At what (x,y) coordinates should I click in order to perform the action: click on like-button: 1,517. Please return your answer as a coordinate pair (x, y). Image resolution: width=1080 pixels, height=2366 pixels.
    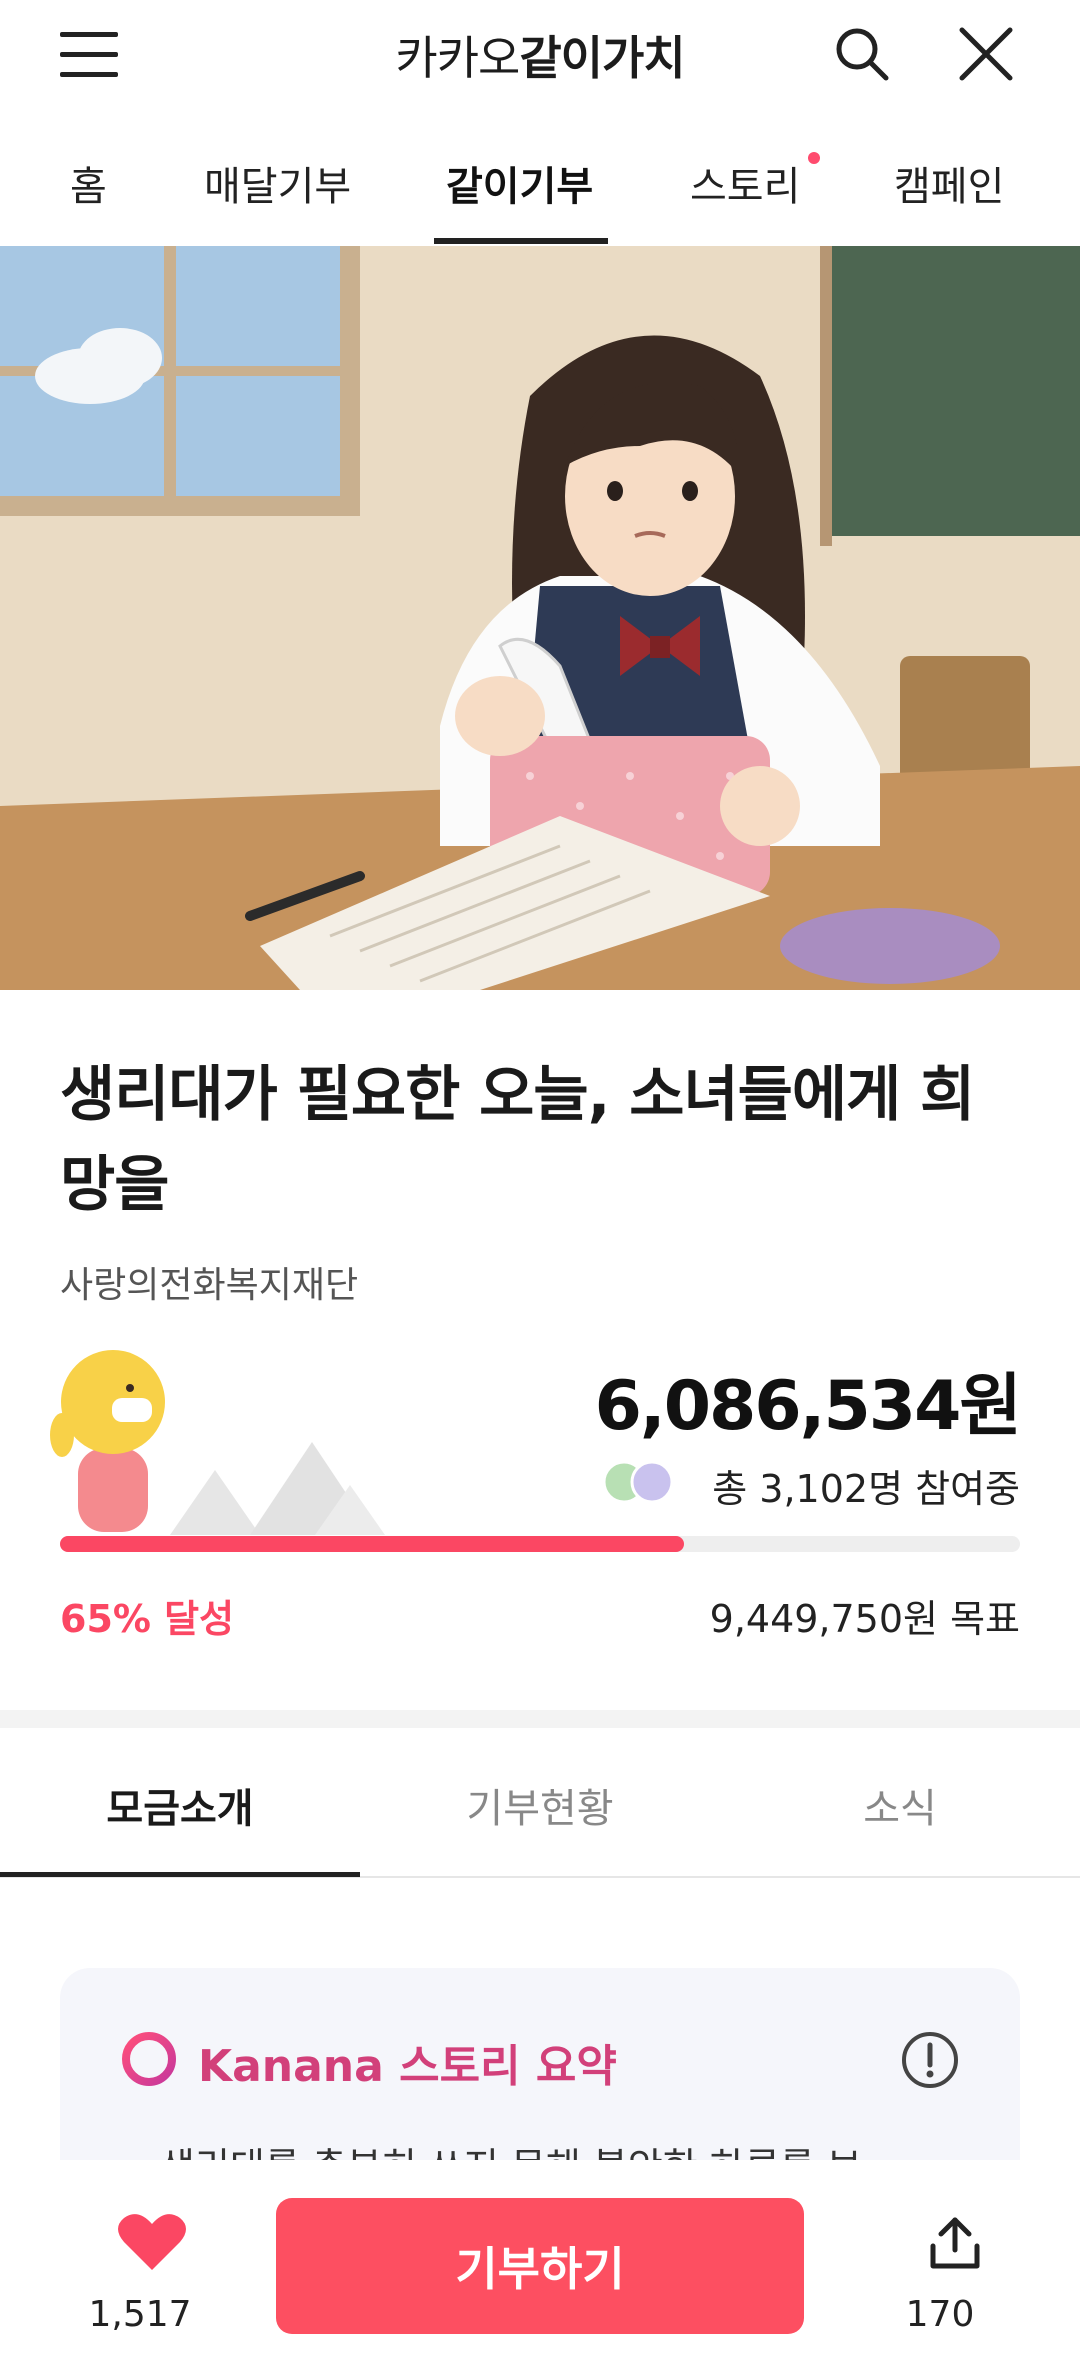
    Looking at the image, I should click on (140, 2280).